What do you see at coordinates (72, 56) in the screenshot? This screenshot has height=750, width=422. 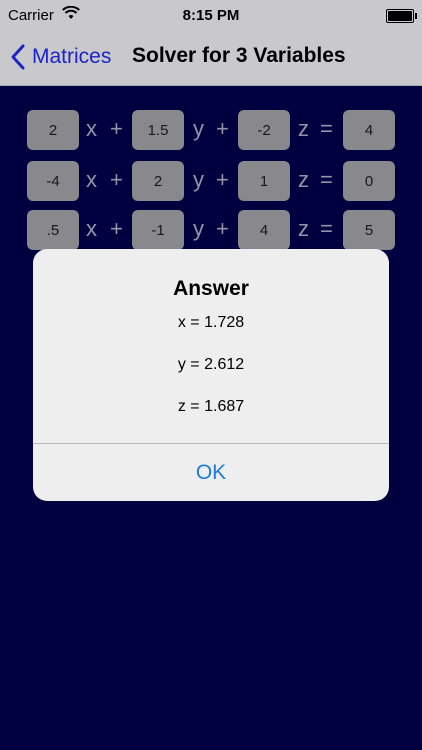 I see `back-button-label: Matrices` at bounding box center [72, 56].